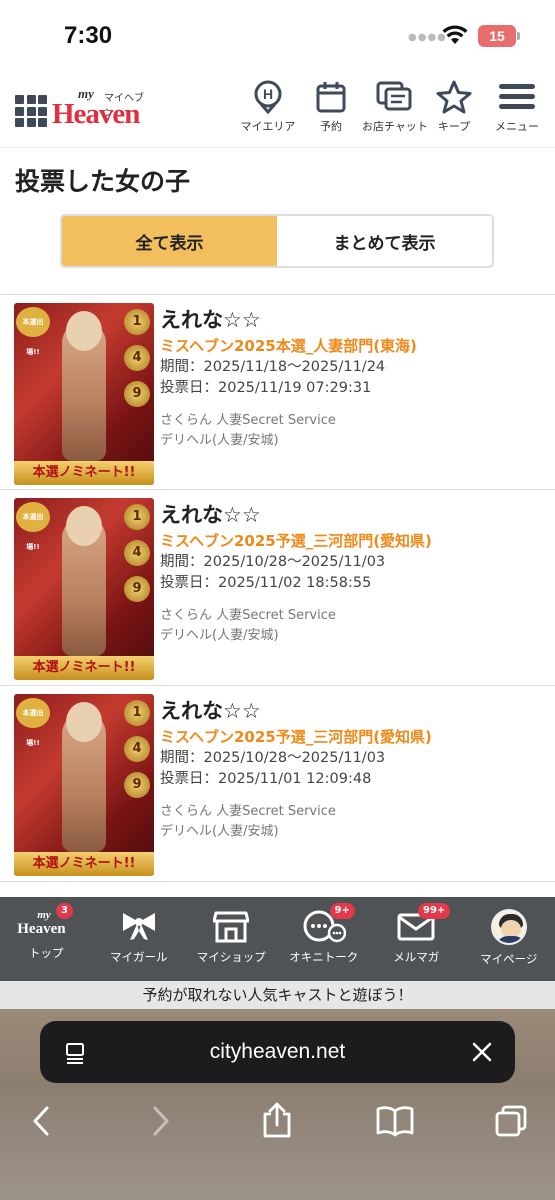 Image resolution: width=555 pixels, height=1200 pixels. I want to click on heaven-logo-main: Heaven, so click(41, 929).